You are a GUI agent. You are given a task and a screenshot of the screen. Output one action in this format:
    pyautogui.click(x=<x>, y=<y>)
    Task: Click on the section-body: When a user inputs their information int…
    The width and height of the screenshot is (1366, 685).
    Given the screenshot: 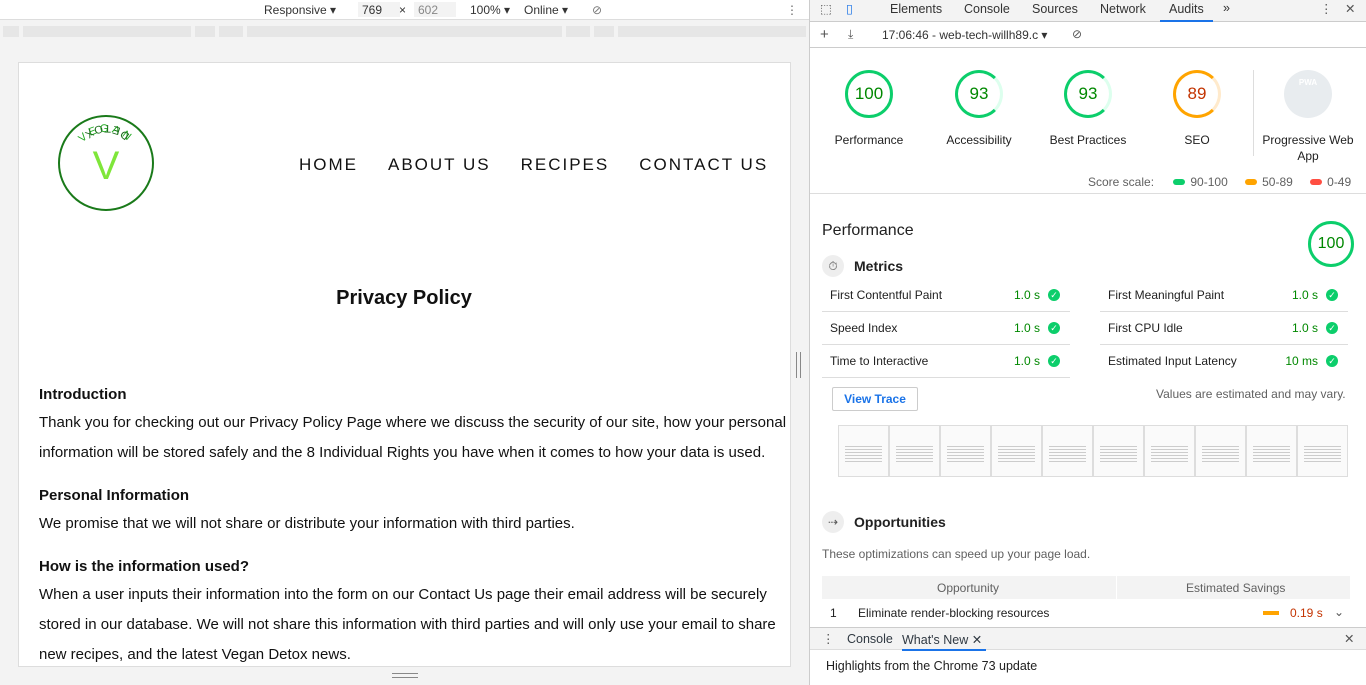 What is the action you would take?
    pyautogui.click(x=407, y=624)
    